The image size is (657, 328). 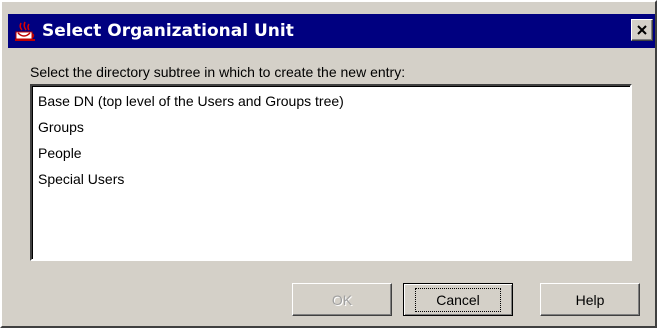 I want to click on cancel-button: Cancel, so click(x=458, y=299).